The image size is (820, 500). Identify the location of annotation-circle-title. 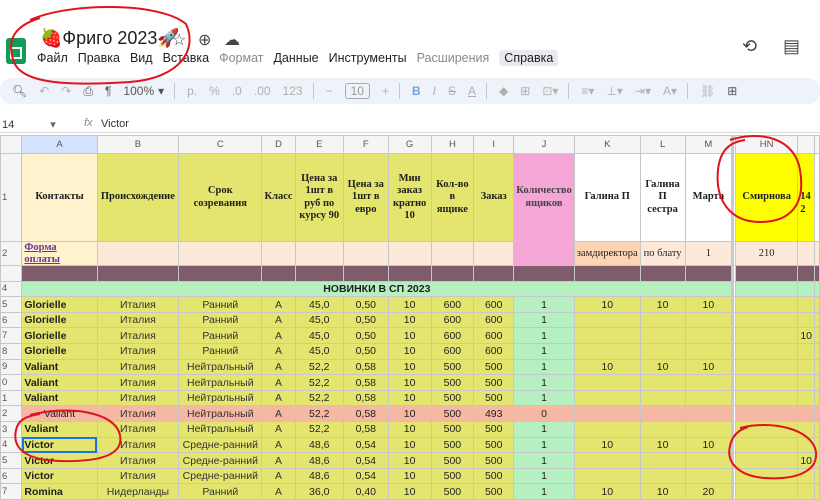
(100, 45).